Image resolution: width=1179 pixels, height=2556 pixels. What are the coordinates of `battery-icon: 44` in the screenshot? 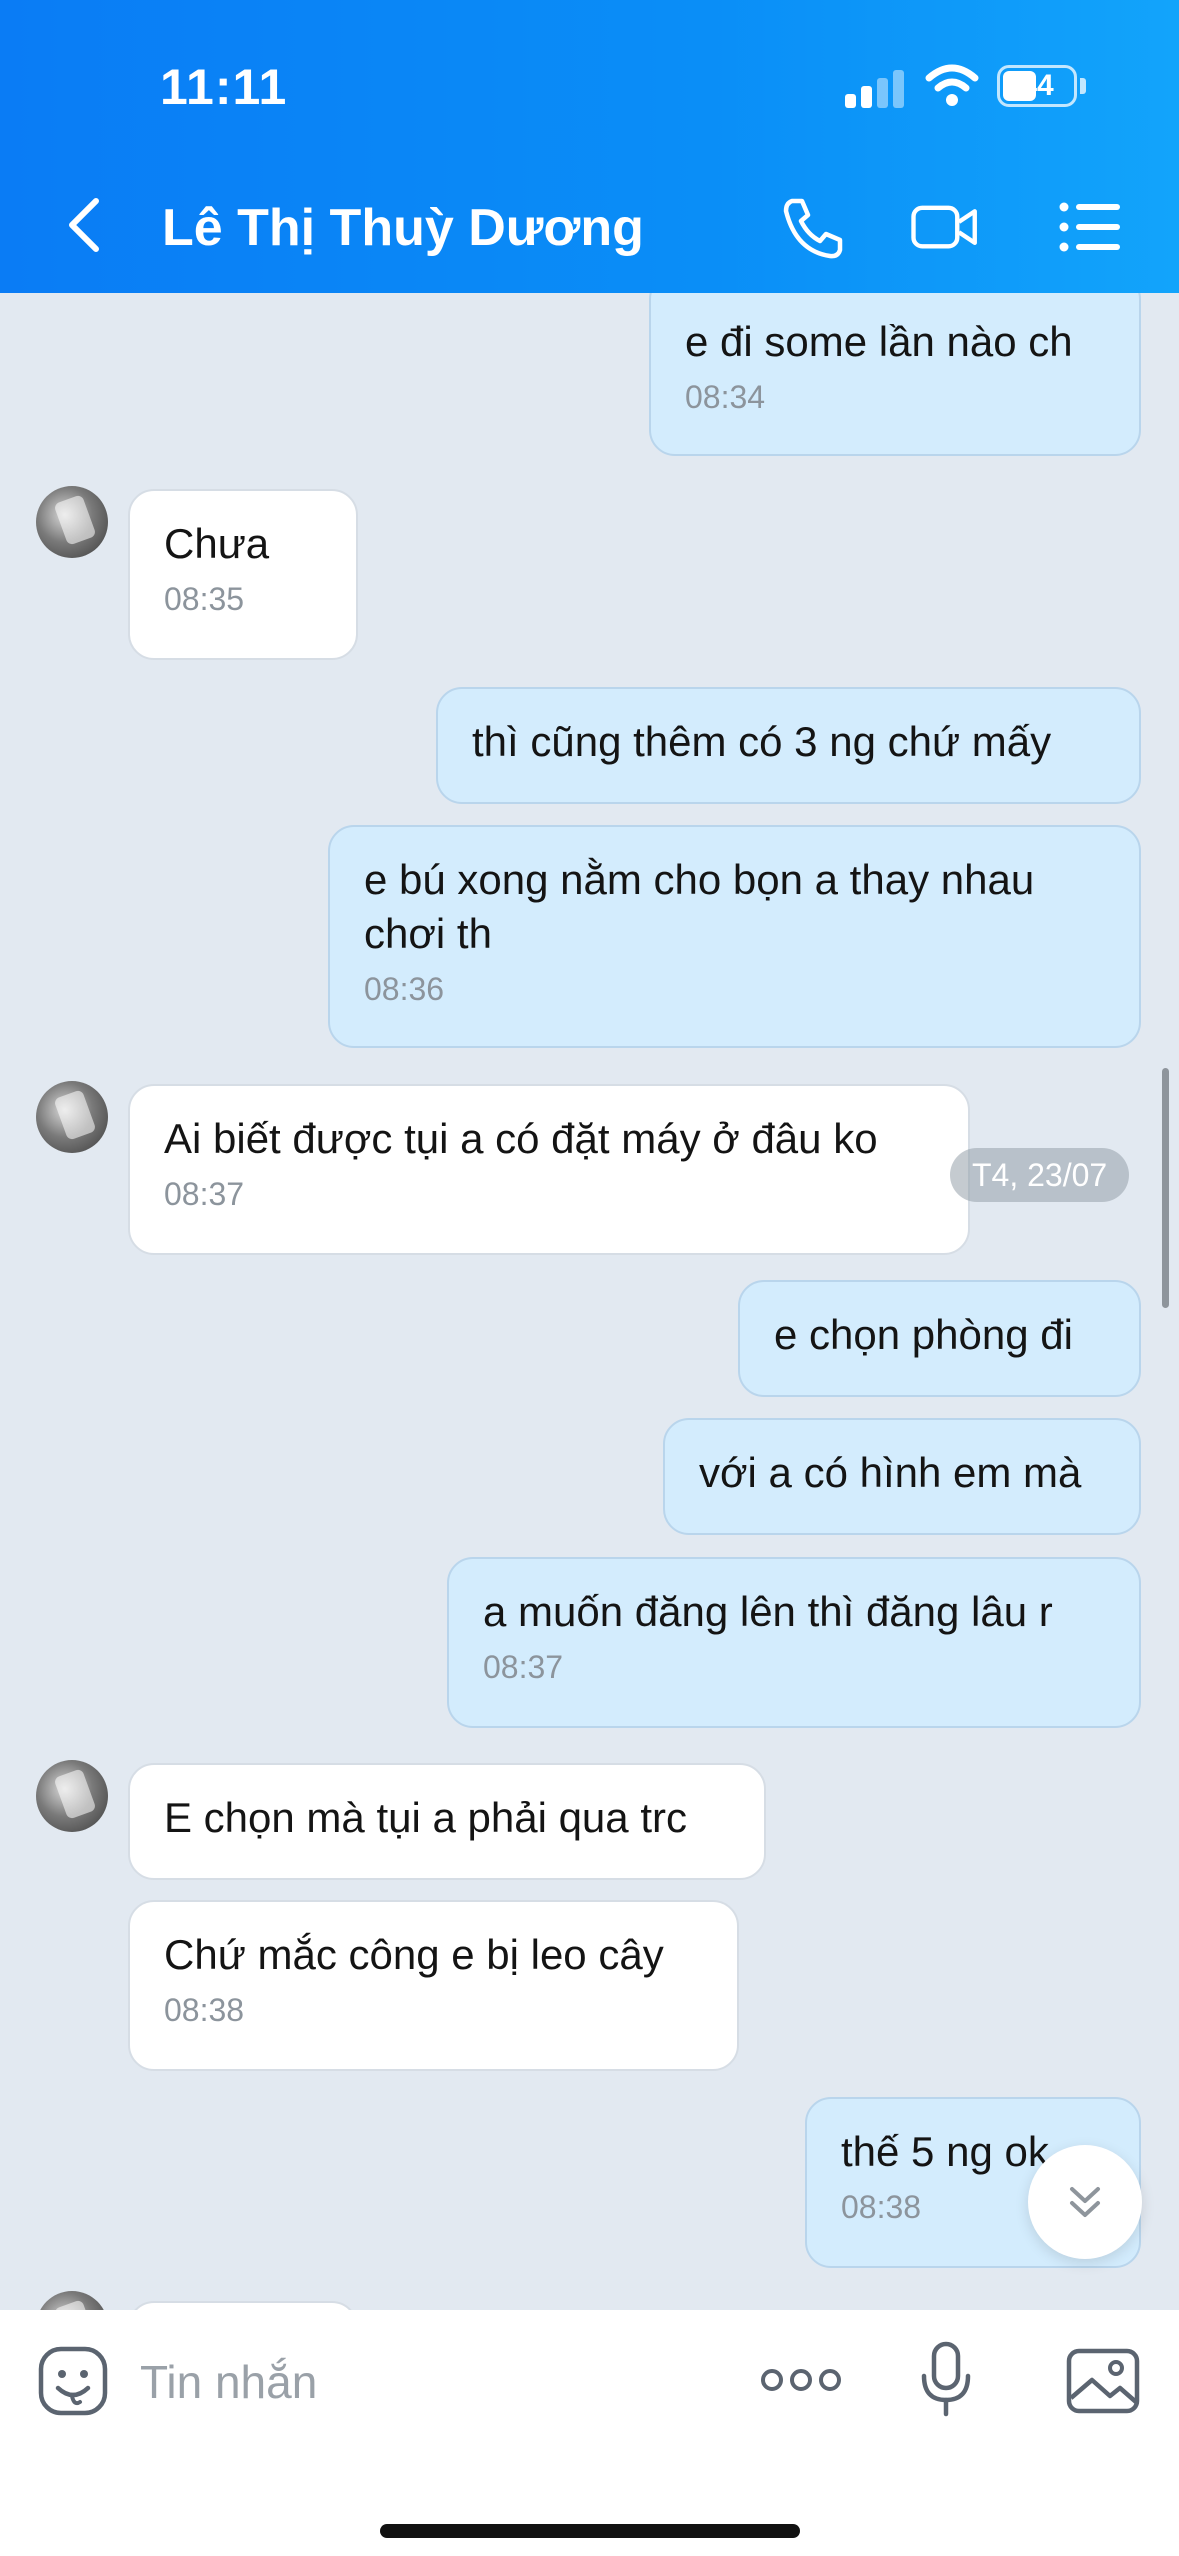 It's located at (1037, 86).